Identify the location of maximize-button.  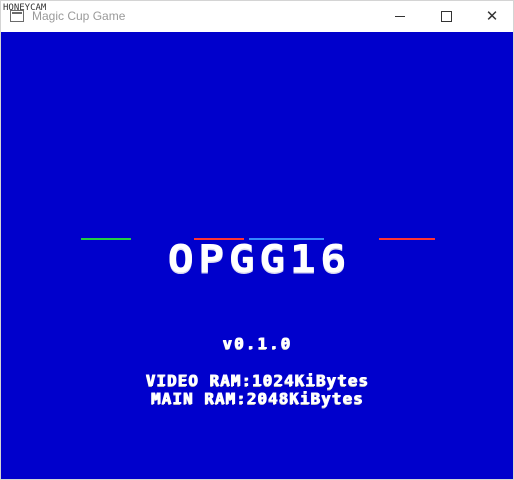
(446, 16).